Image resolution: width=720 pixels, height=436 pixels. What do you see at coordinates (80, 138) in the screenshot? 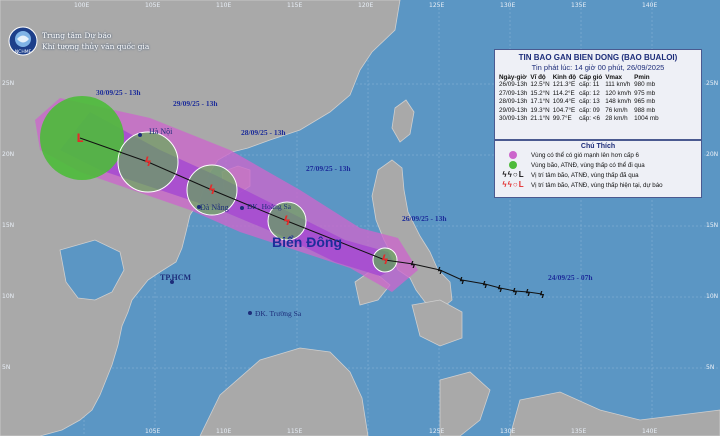
I see `storm-icon: ᒪ` at bounding box center [80, 138].